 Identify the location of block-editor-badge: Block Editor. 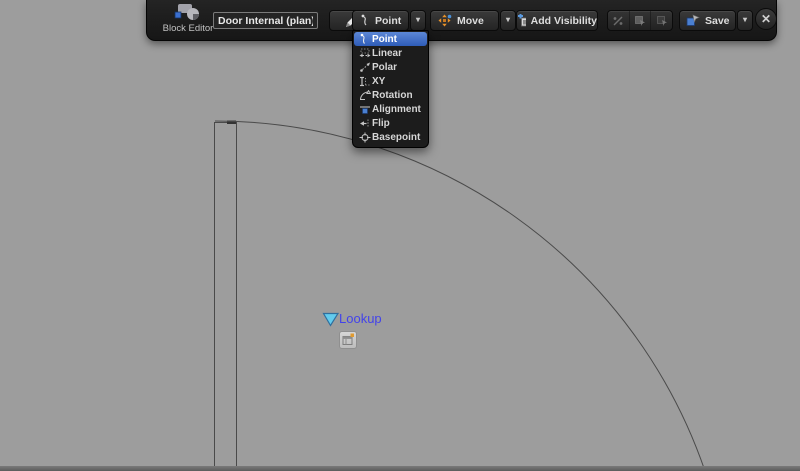
(188, 18).